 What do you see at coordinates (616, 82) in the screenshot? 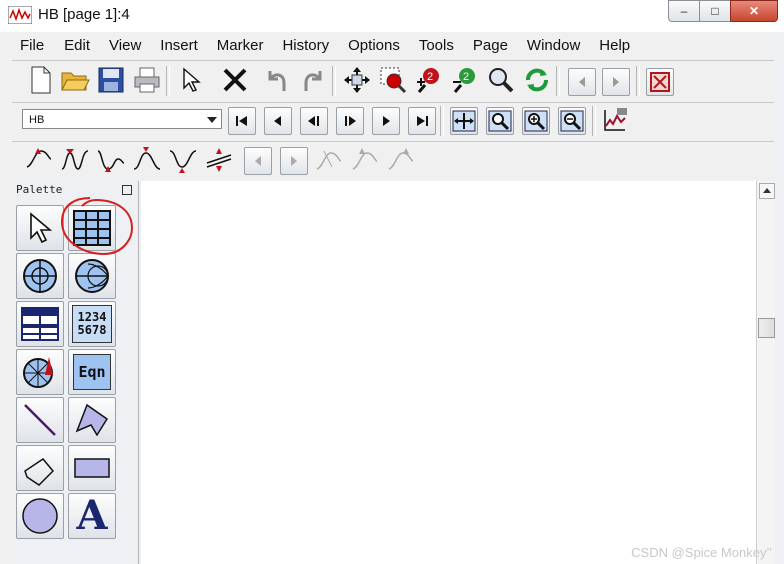
I see `next-page-icon` at bounding box center [616, 82].